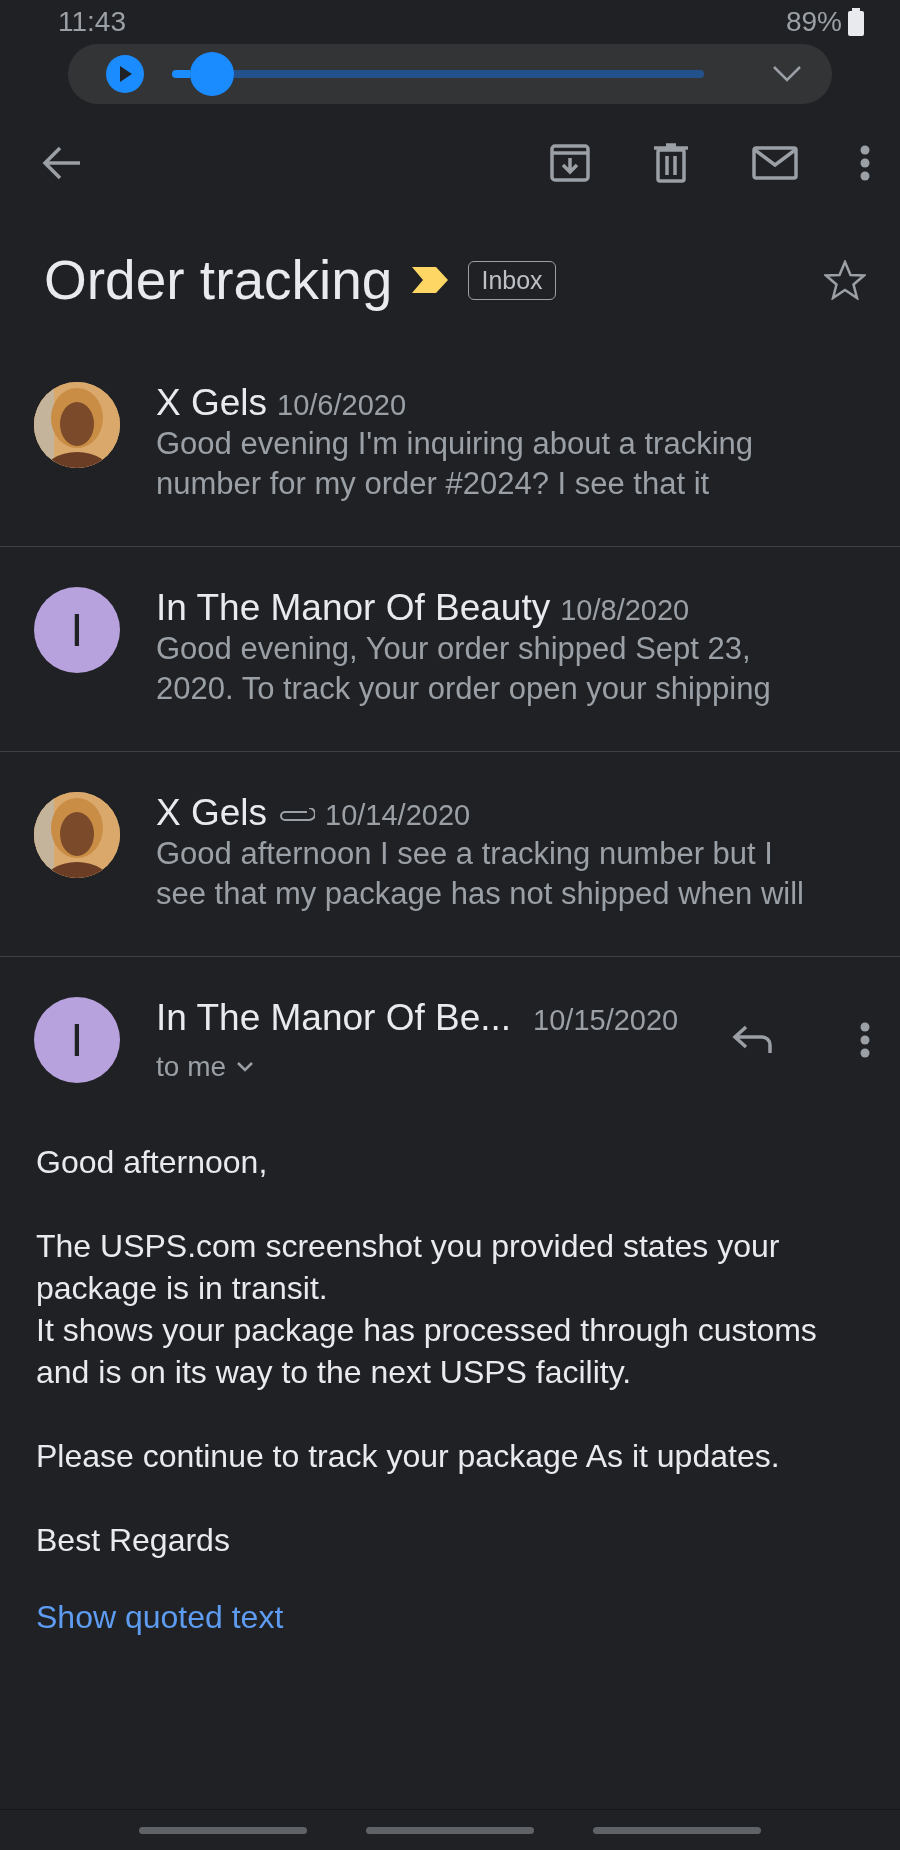 This screenshot has width=900, height=1850. I want to click on message-snippet: number for my order #2024? I see that it, so click(433, 484).